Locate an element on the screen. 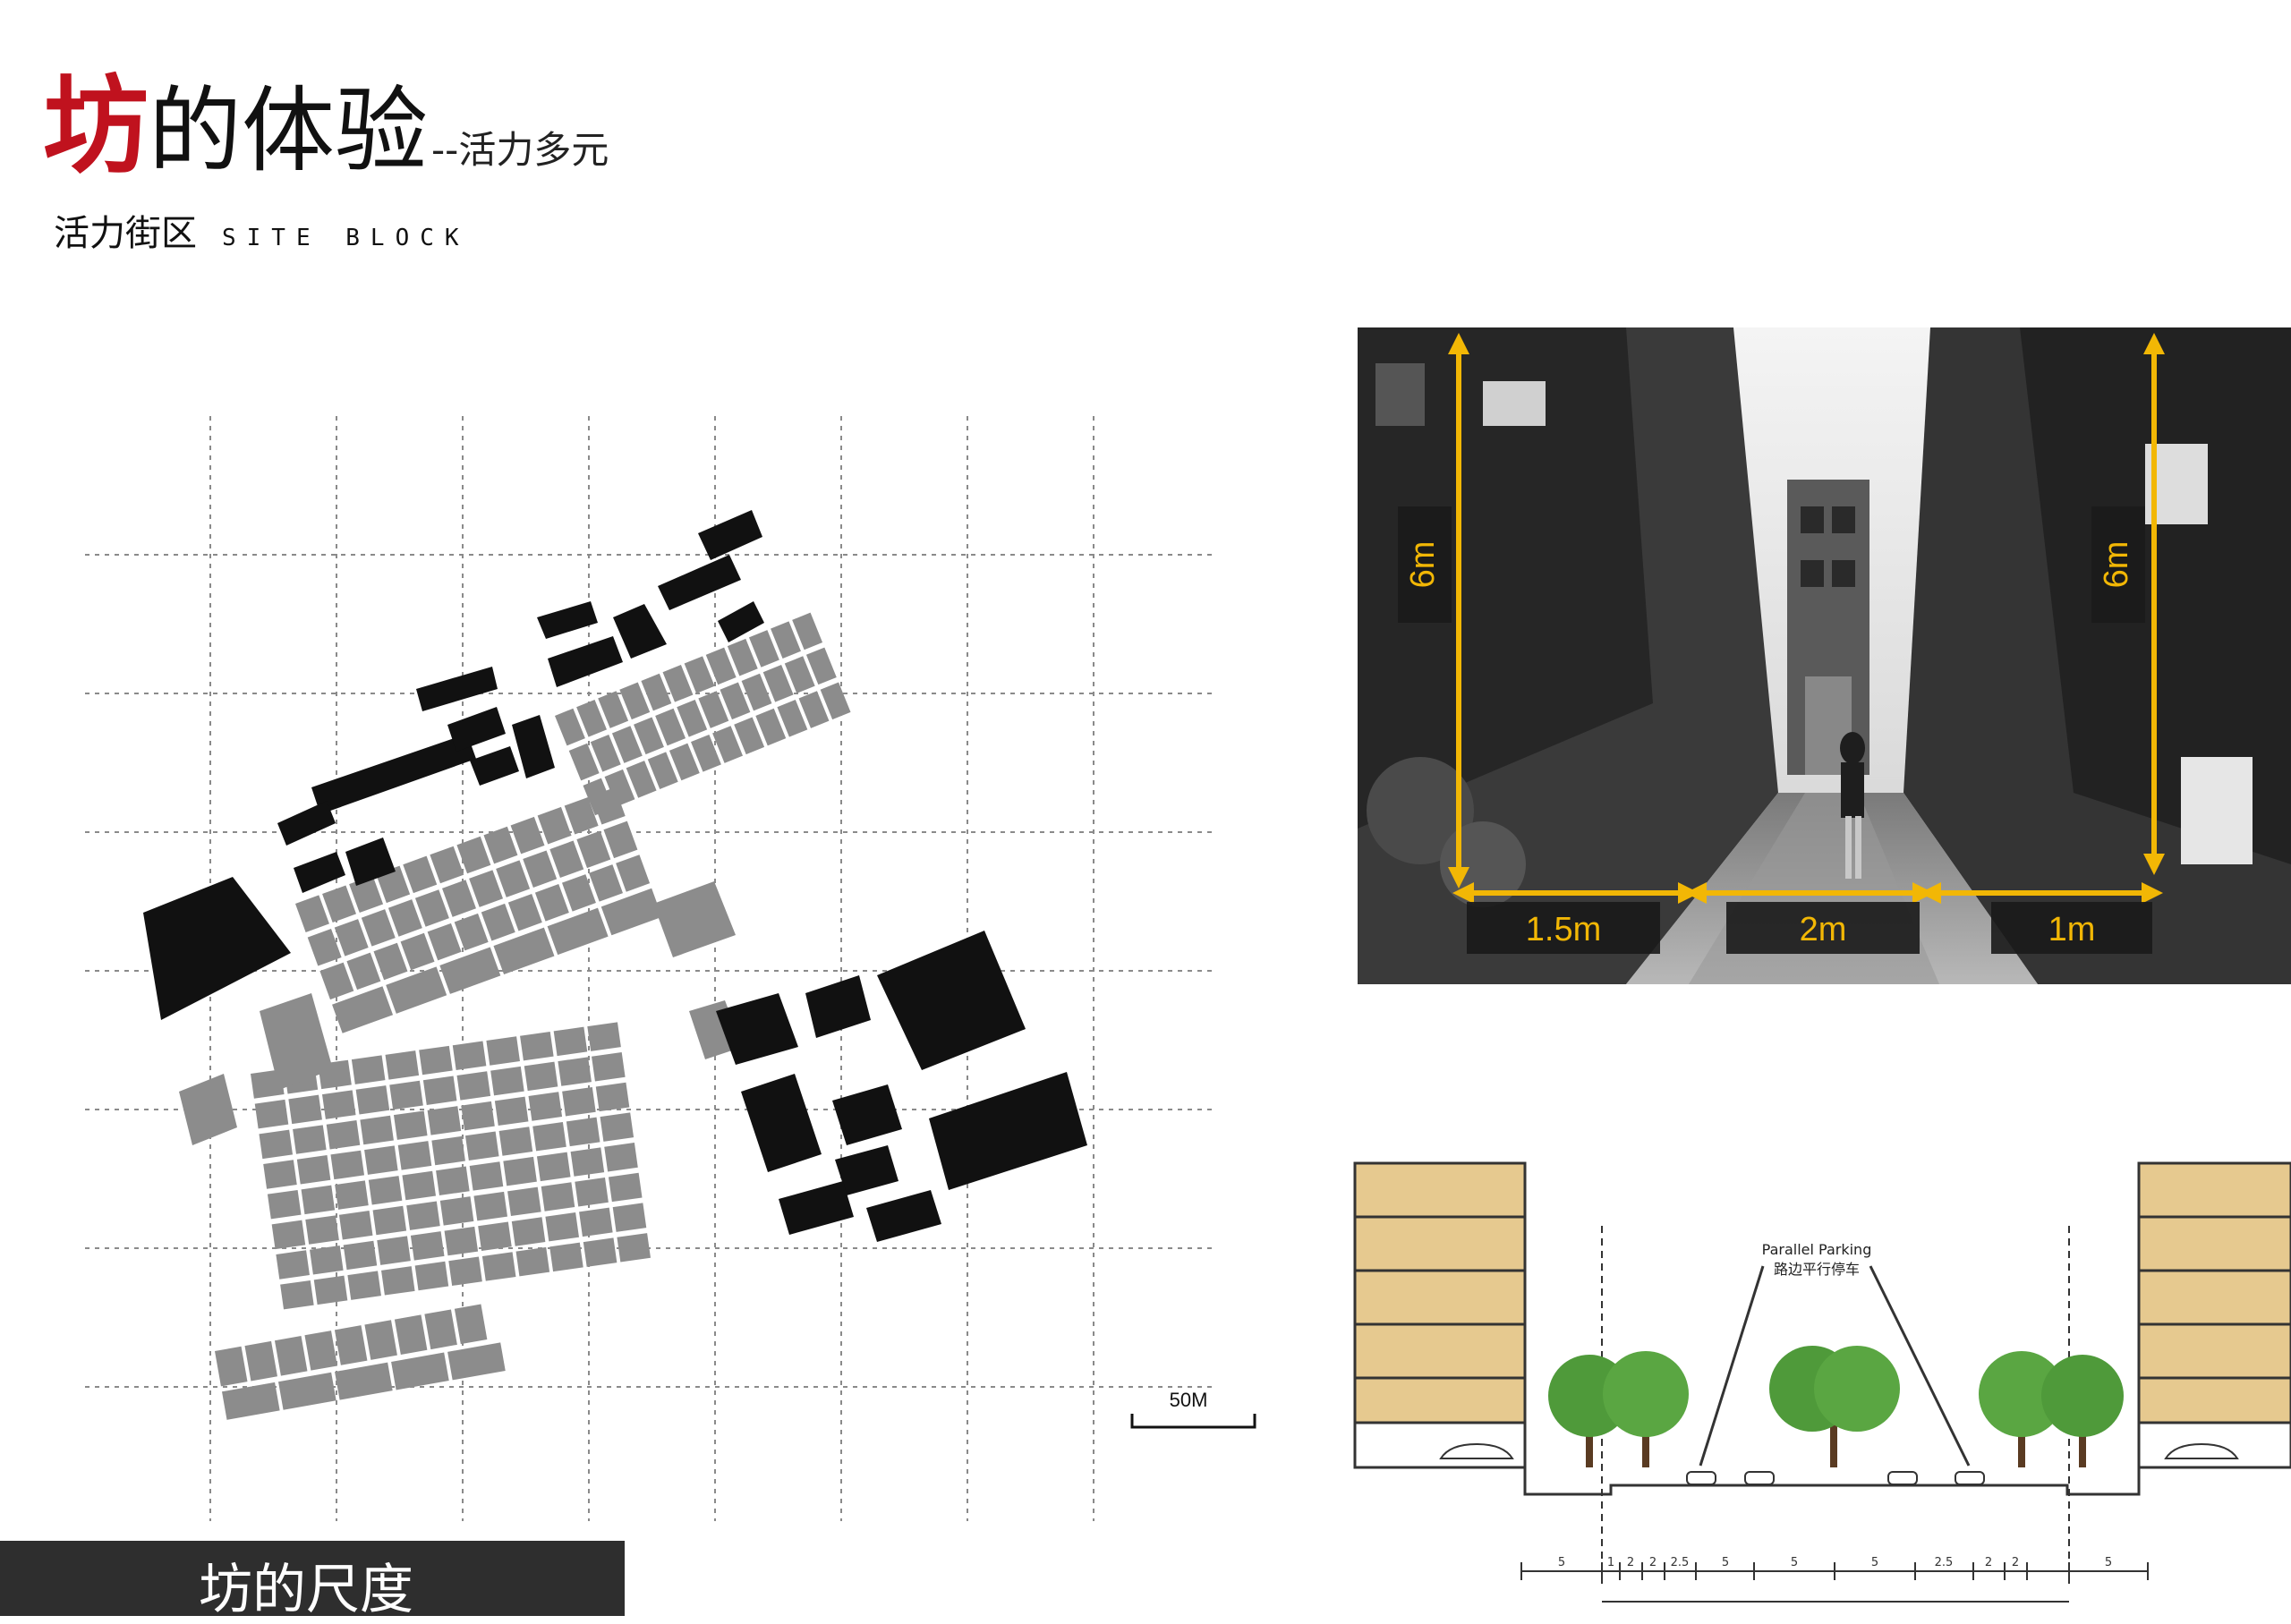 Image resolution: width=2291 pixels, height=1624 pixels. height-label-right: 6m is located at coordinates (2117, 565).